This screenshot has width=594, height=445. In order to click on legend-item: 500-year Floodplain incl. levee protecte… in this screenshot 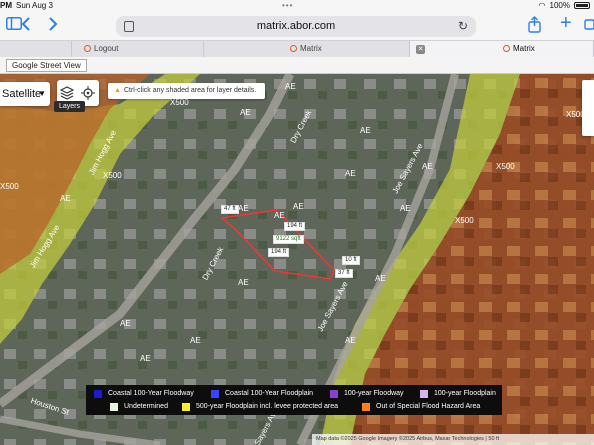, I will do `click(260, 407)`.